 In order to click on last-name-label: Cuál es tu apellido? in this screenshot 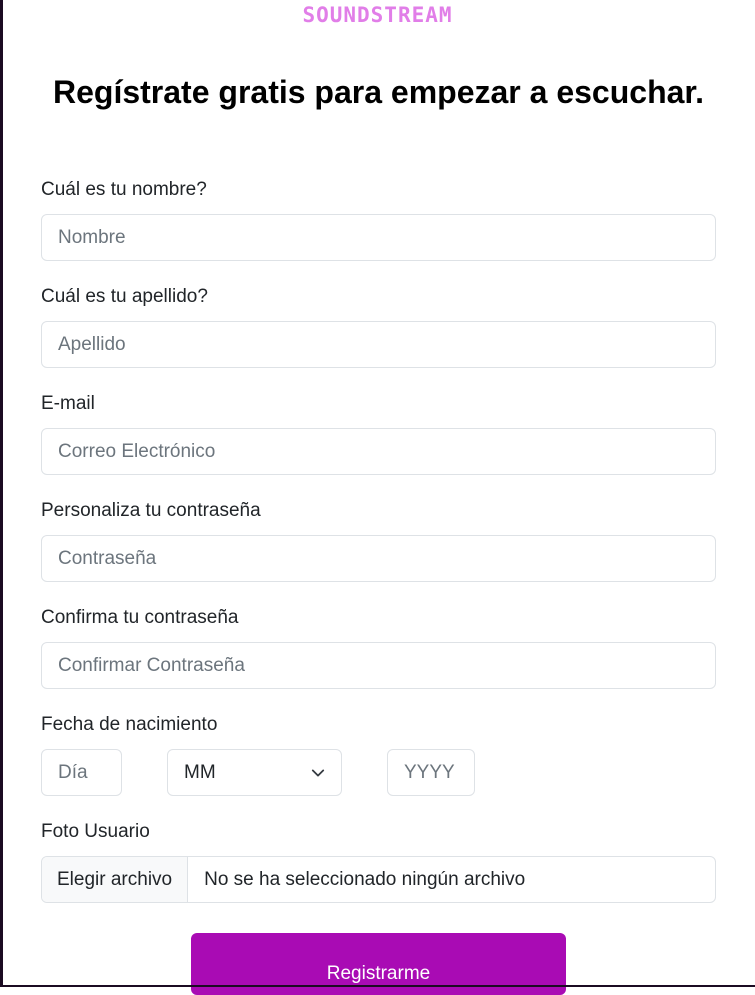, I will do `click(124, 296)`.